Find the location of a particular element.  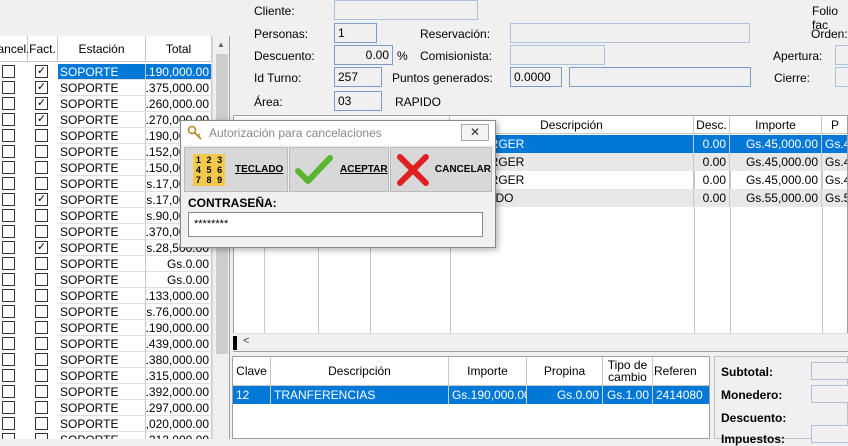

header-fact: Fact. is located at coordinates (43, 49).